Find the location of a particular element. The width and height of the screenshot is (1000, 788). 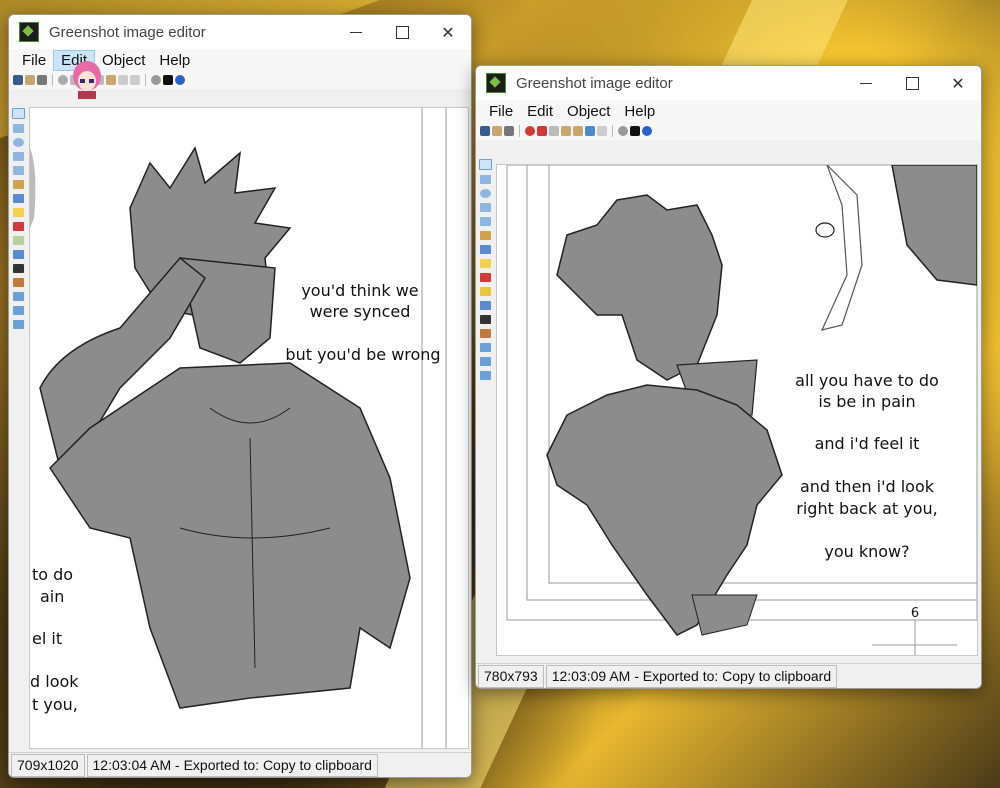

minimize-icon is located at coordinates (866, 83).